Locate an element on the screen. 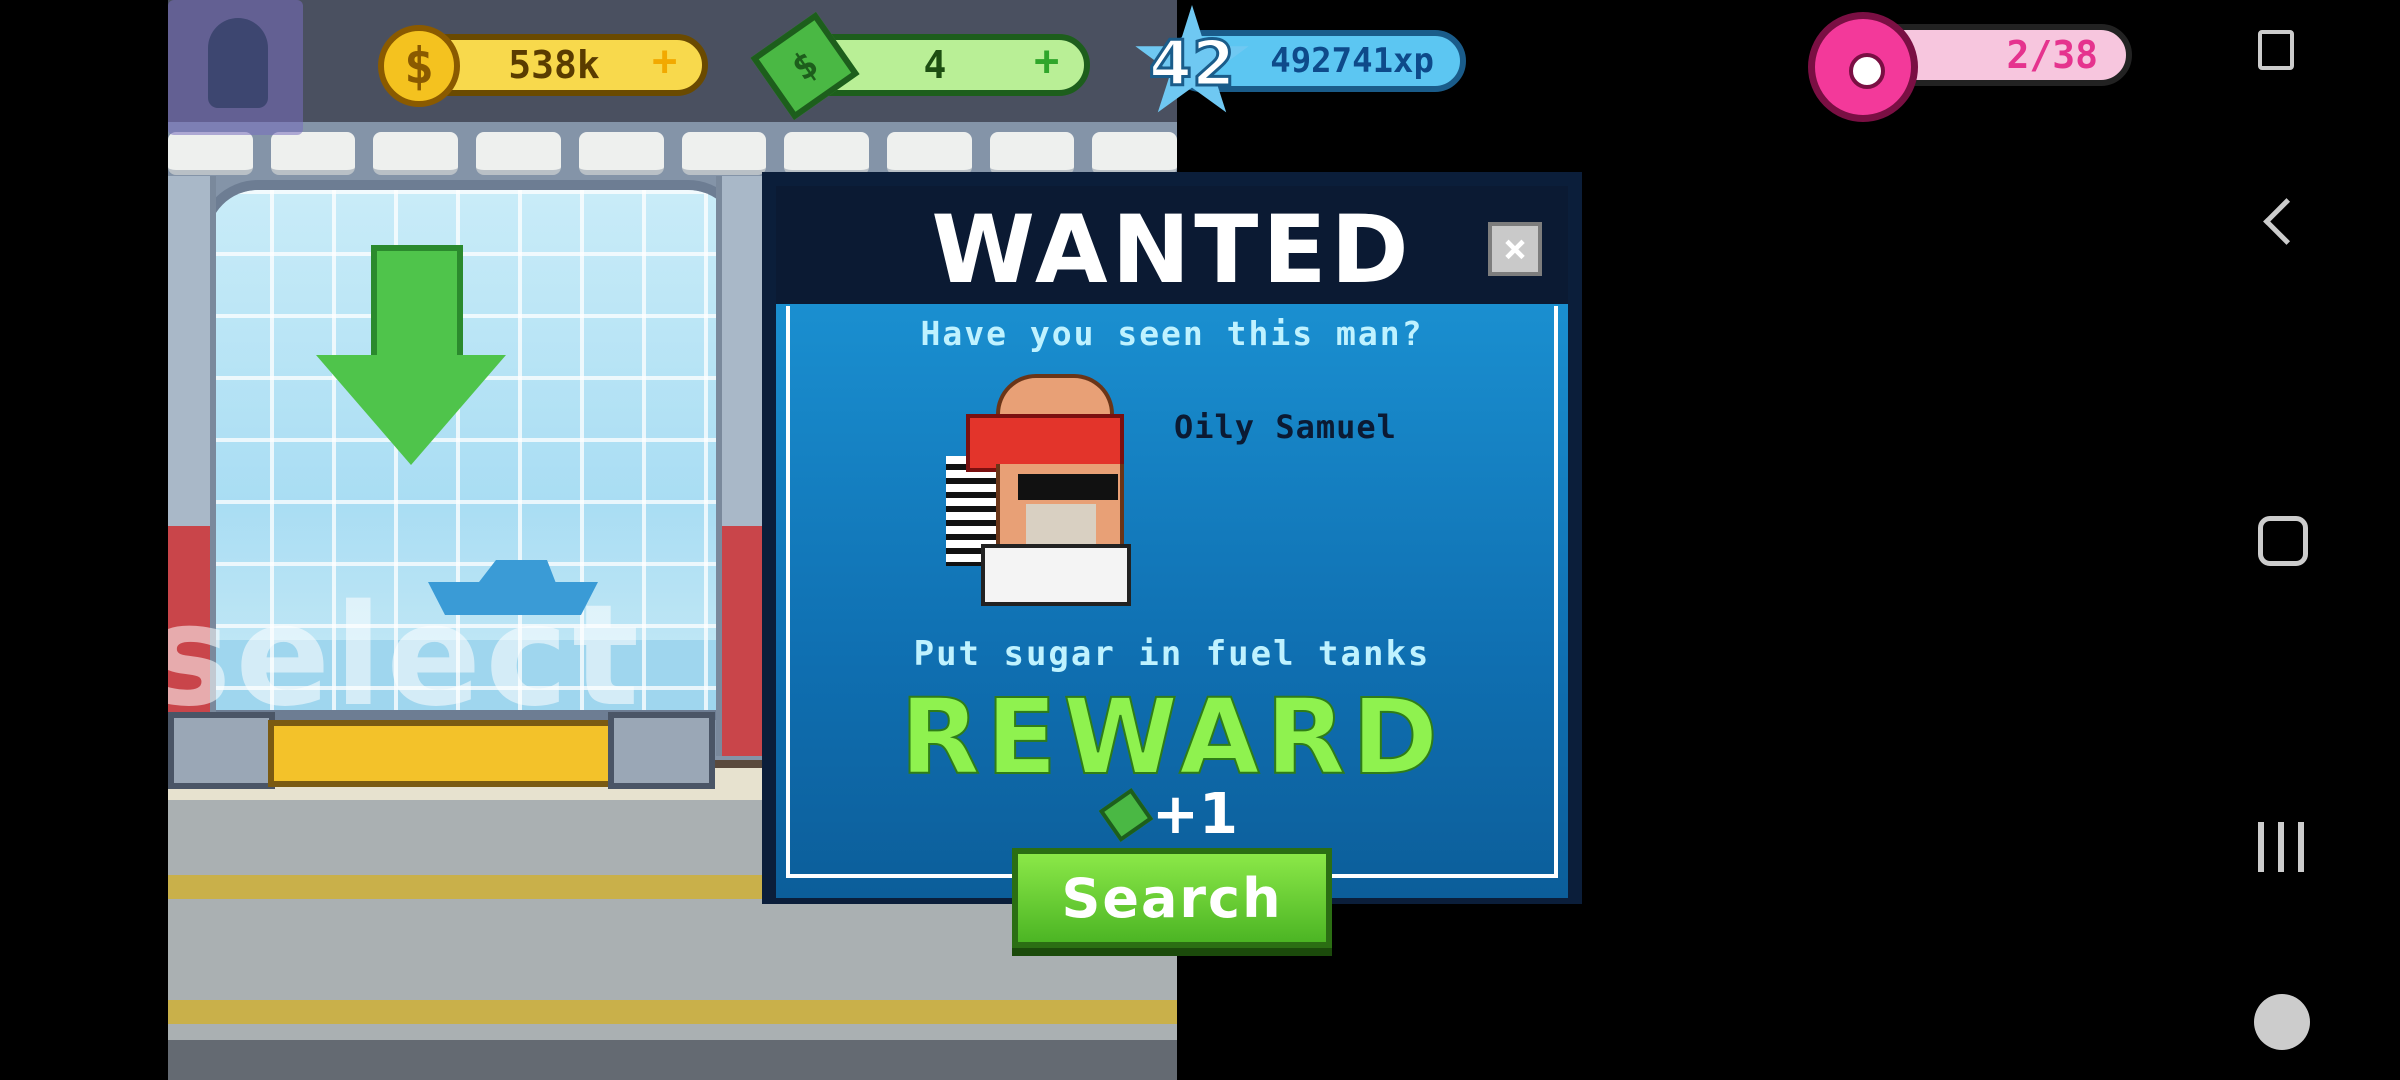 Image resolution: width=2400 pixels, height=1080 pixels. donuts-value: 2/38 is located at coordinates (2052, 55).